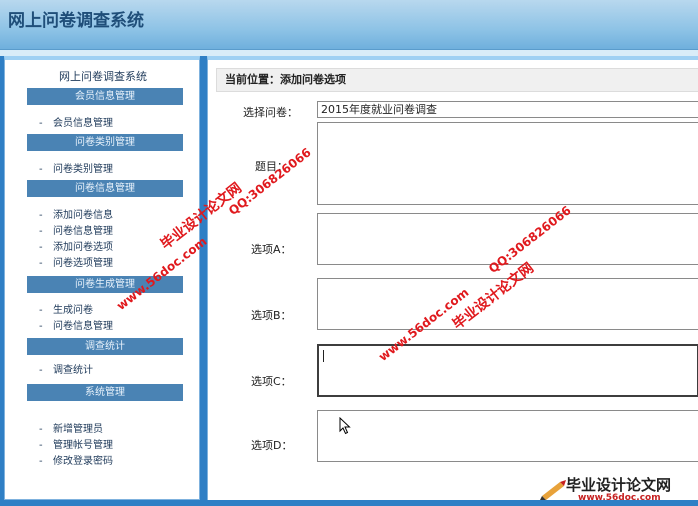 Image resolution: width=698 pixels, height=506 pixels. Describe the element at coordinates (507, 370) in the screenshot. I see `option-c-textarea` at that location.